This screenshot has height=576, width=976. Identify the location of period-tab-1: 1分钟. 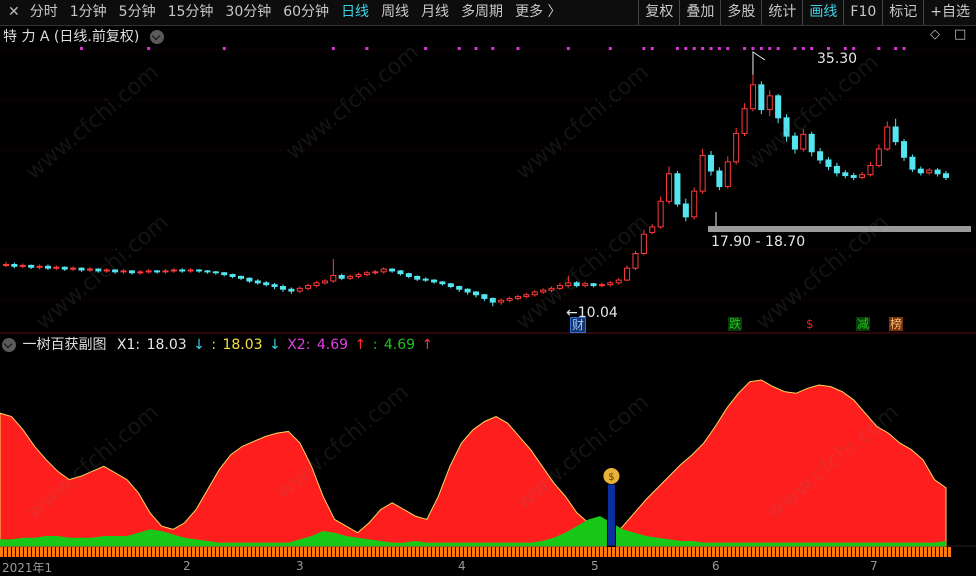
(88, 12).